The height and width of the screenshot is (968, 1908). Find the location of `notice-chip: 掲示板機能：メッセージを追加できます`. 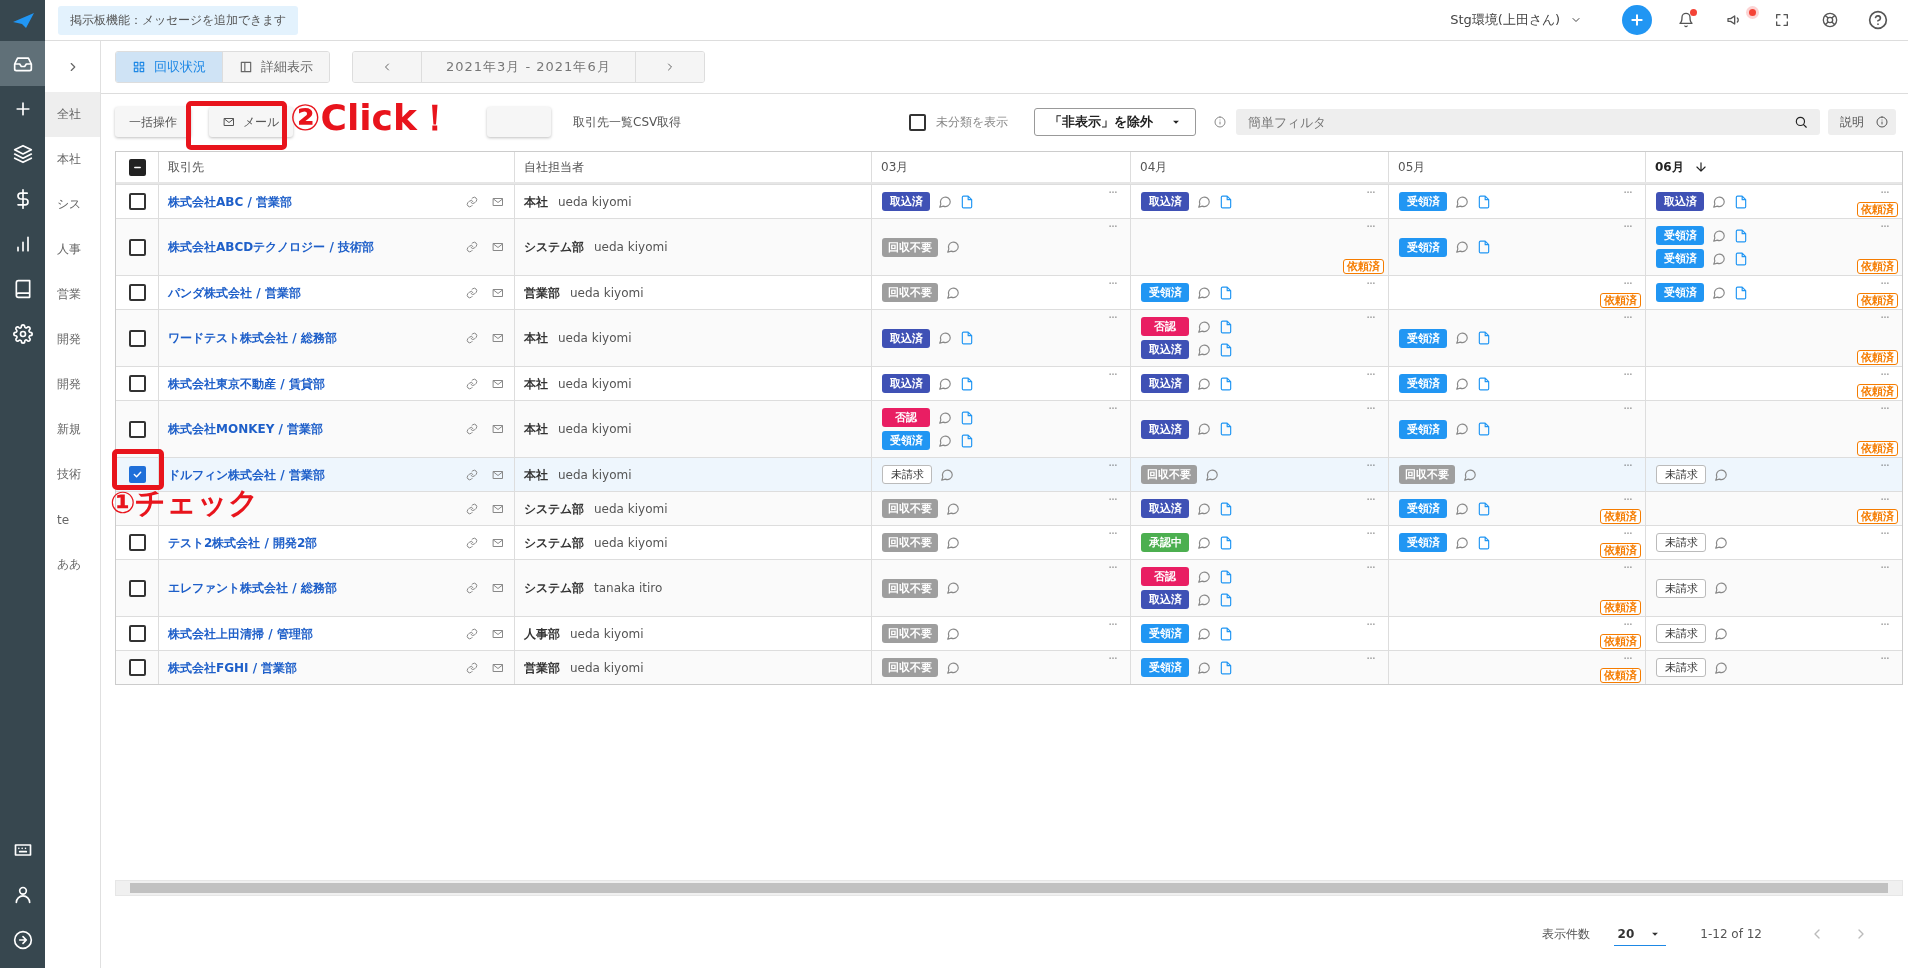

notice-chip: 掲示板機能：メッセージを追加できます is located at coordinates (178, 20).